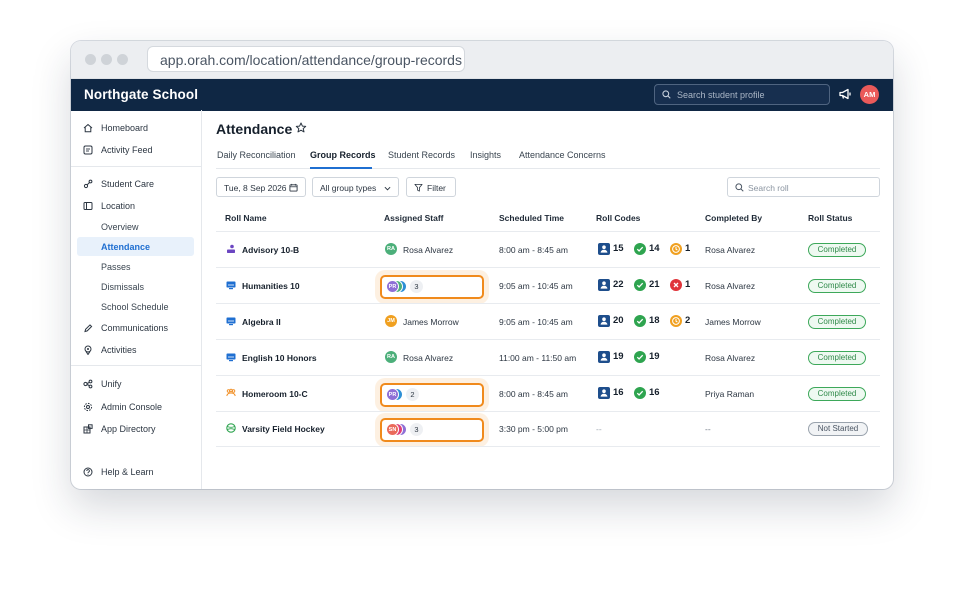 Image resolution: width=964 pixels, height=590 pixels. Describe the element at coordinates (618, 320) in the screenshot. I see `code-count: 20` at that location.